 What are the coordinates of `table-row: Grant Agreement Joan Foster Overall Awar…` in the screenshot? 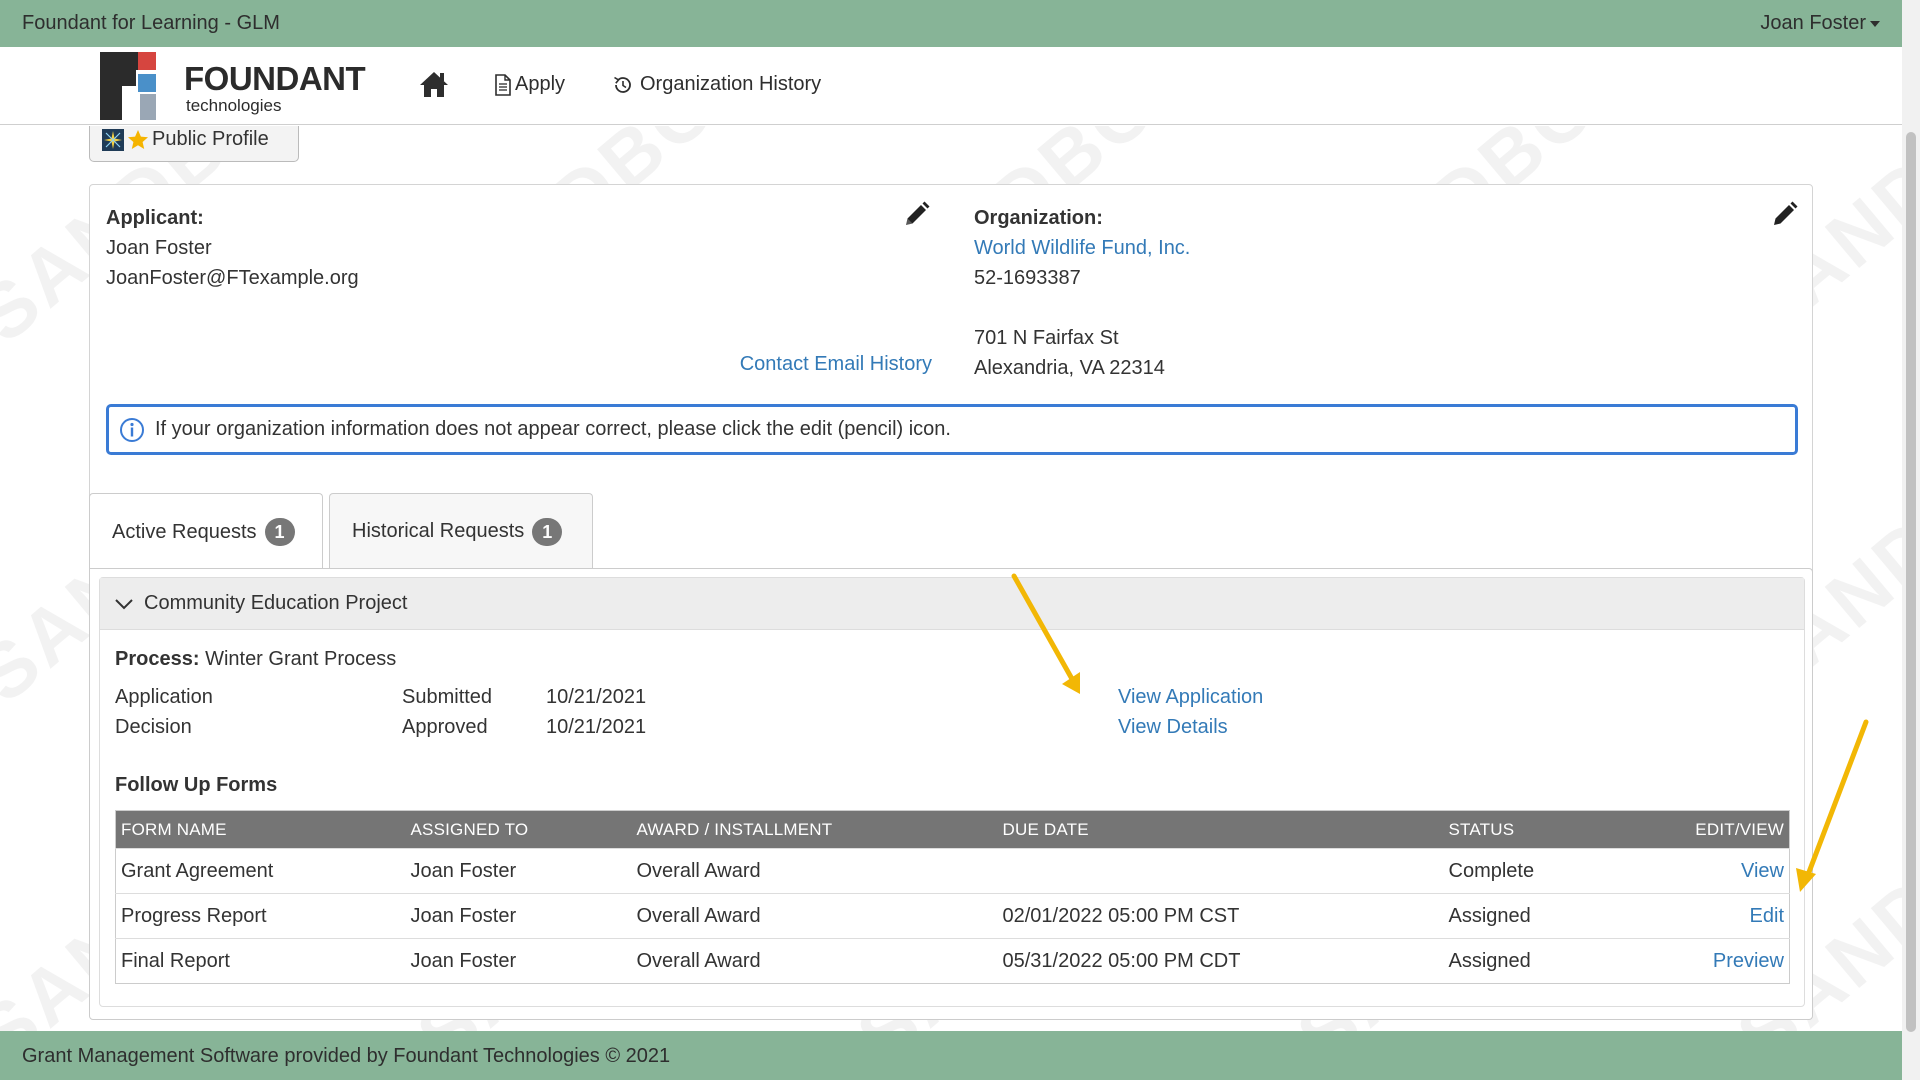 It's located at (952, 871).